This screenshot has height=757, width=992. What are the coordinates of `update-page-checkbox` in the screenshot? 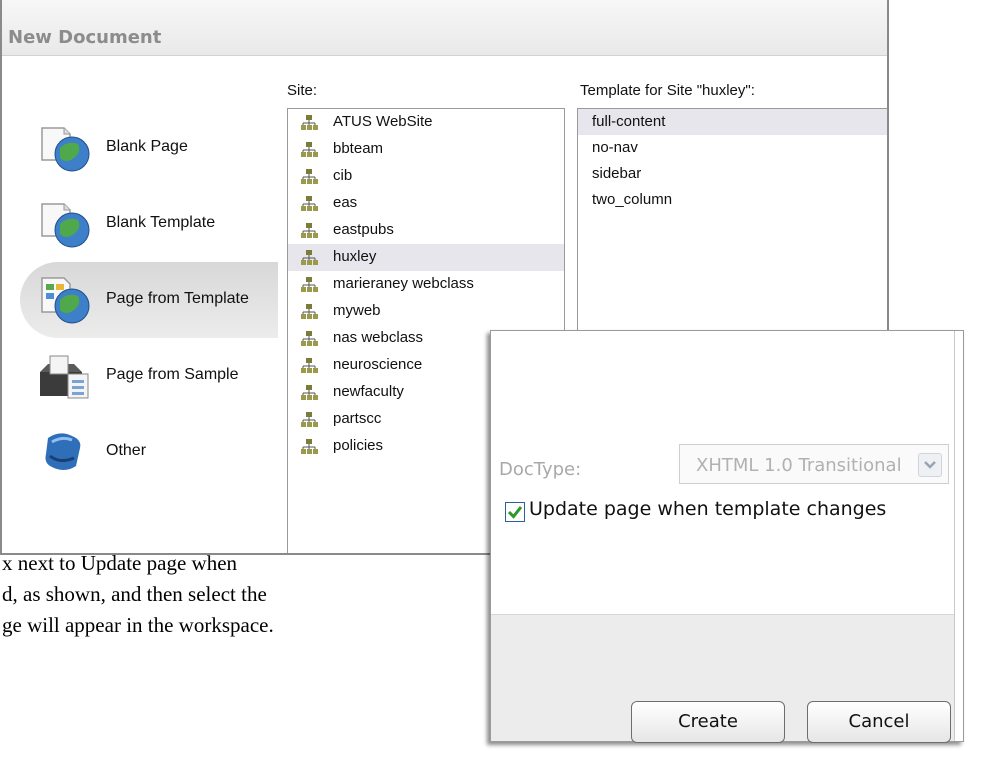 It's located at (515, 512).